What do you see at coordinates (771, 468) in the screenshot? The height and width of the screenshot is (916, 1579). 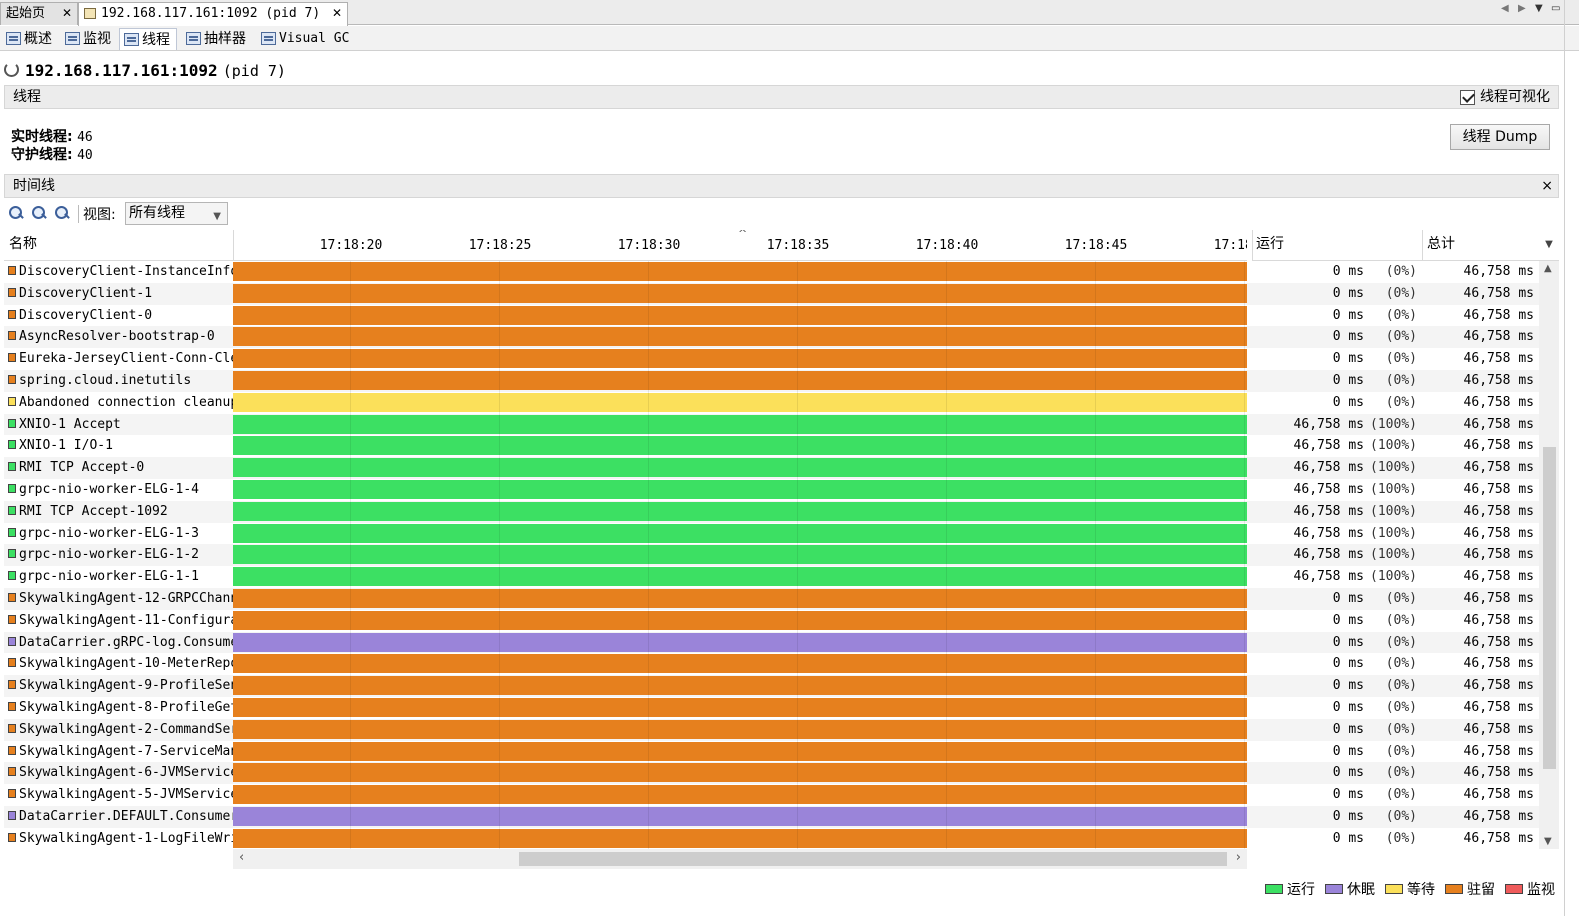 I see `table-row: RMI TCP Accept-0 46,758 ms (100%) 46,758 ms` at bounding box center [771, 468].